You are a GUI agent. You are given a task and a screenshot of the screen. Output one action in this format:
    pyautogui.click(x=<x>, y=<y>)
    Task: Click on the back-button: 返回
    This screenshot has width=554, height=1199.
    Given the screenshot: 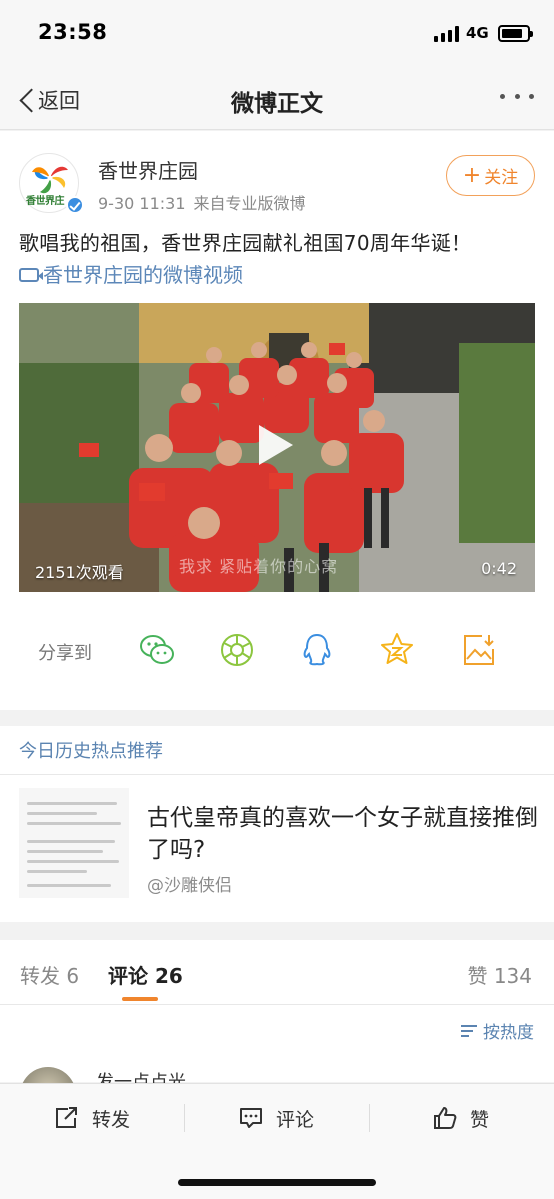 What is the action you would take?
    pyautogui.click(x=48, y=100)
    